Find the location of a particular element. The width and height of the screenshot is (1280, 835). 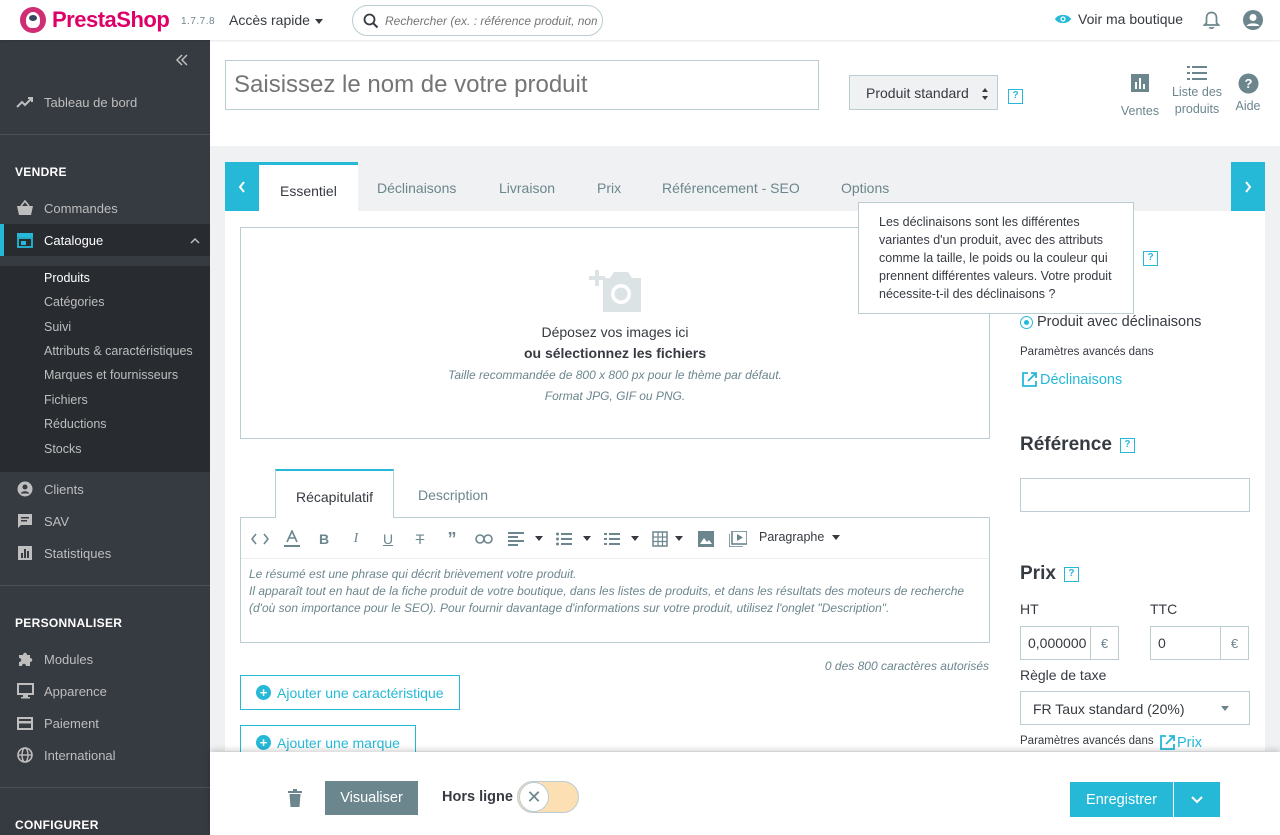

sidebar-item-international: International is located at coordinates (105, 755).